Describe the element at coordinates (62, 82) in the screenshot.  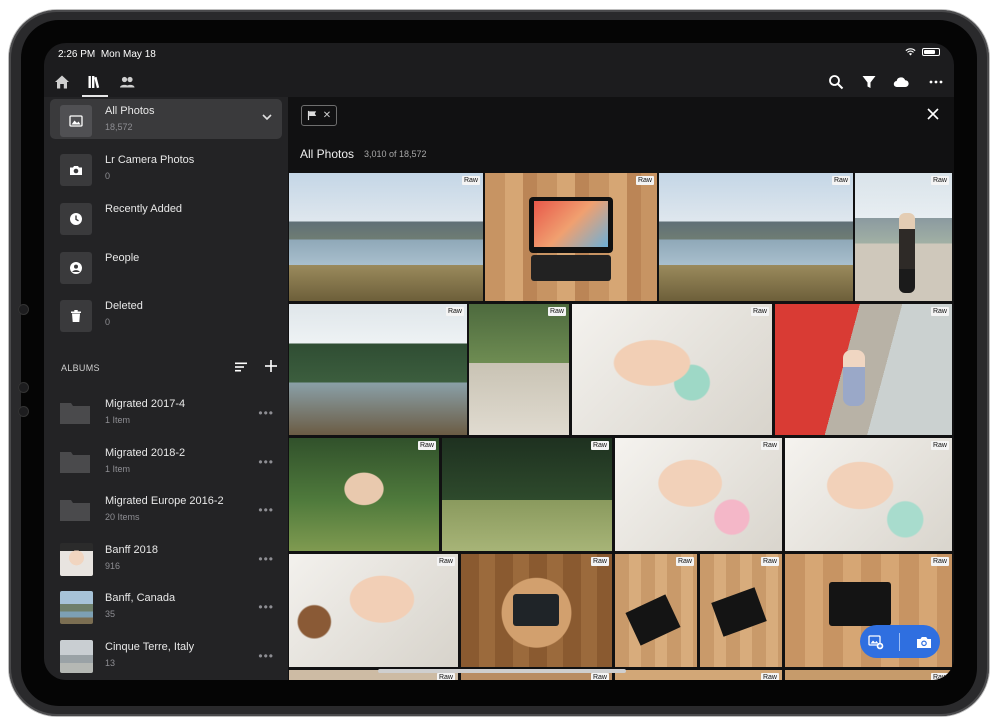
I see `home-icon` at that location.